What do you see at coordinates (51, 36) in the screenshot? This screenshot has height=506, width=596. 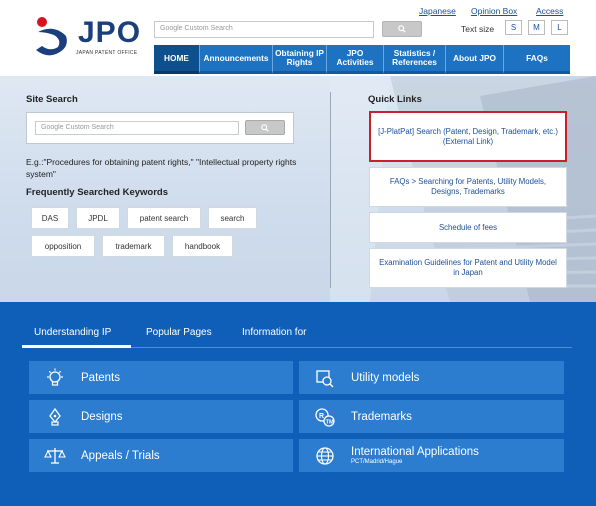 I see `jpo-emblem-icon` at bounding box center [51, 36].